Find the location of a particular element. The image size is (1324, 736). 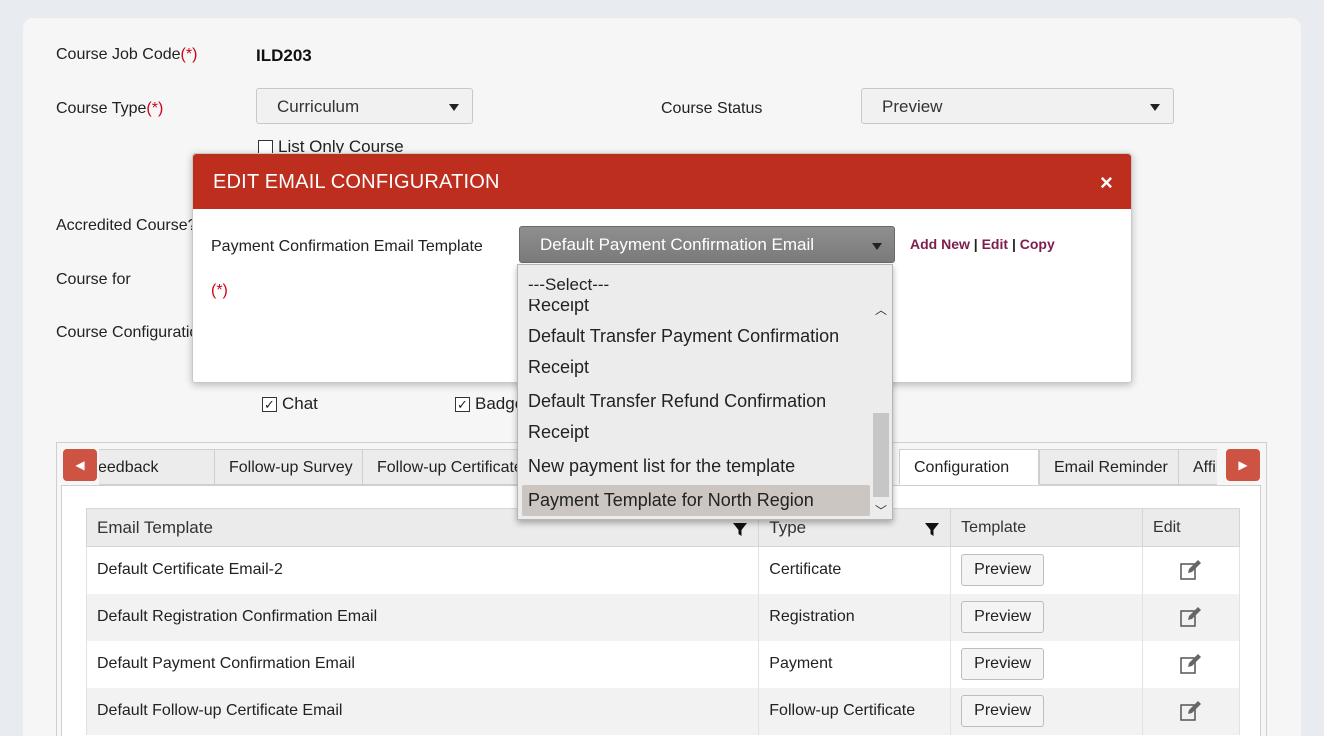

template-name-cell: Default Registration Confirmation Email is located at coordinates (422, 617).